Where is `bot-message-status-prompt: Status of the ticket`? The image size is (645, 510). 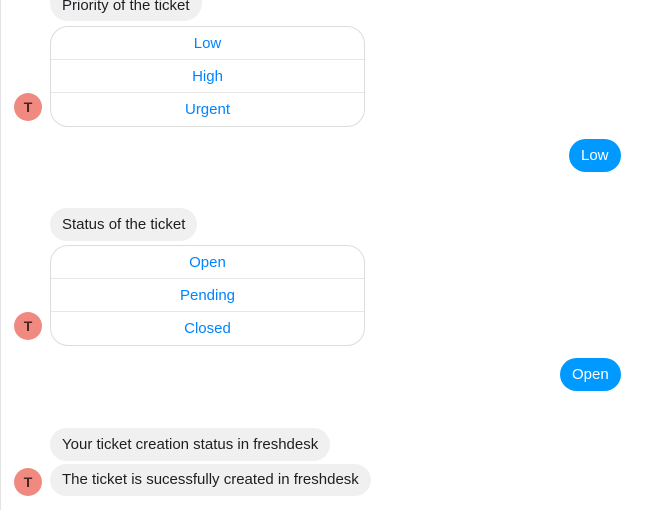 bot-message-status-prompt: Status of the ticket is located at coordinates (124, 224).